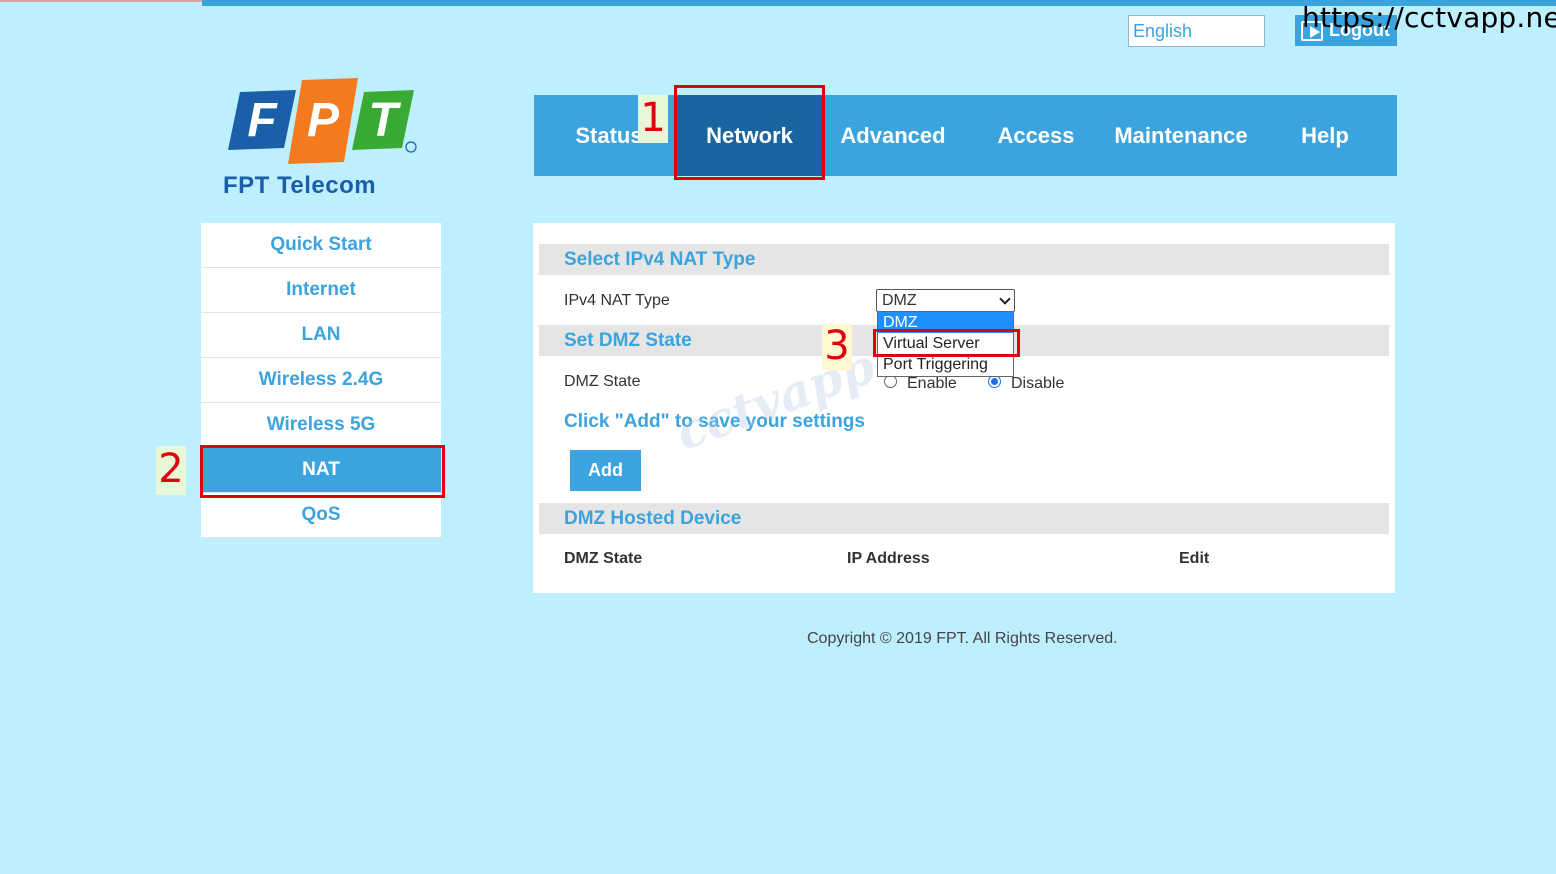 The width and height of the screenshot is (1556, 874). I want to click on option-port-triggering: Port Triggering, so click(945, 364).